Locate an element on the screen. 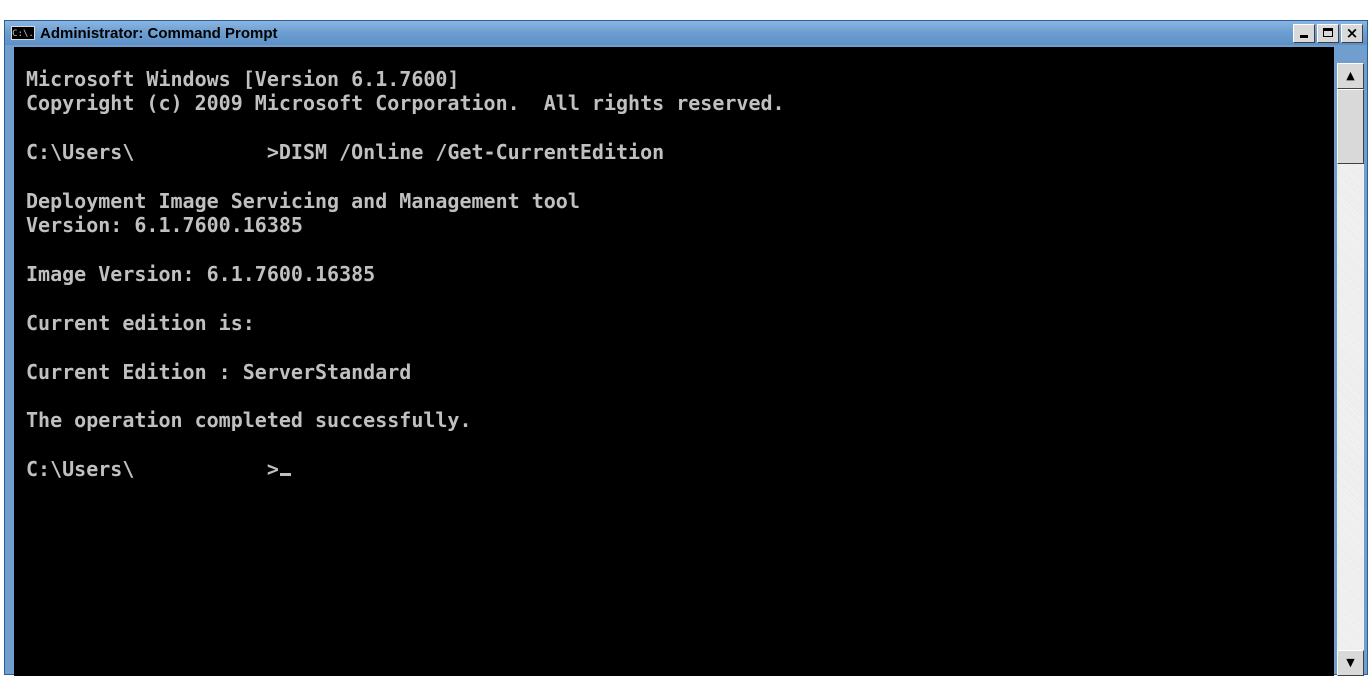 This screenshot has height=676, width=1372. title-bar: C:\. Administrator: Command Prompt × is located at coordinates (686, 33).